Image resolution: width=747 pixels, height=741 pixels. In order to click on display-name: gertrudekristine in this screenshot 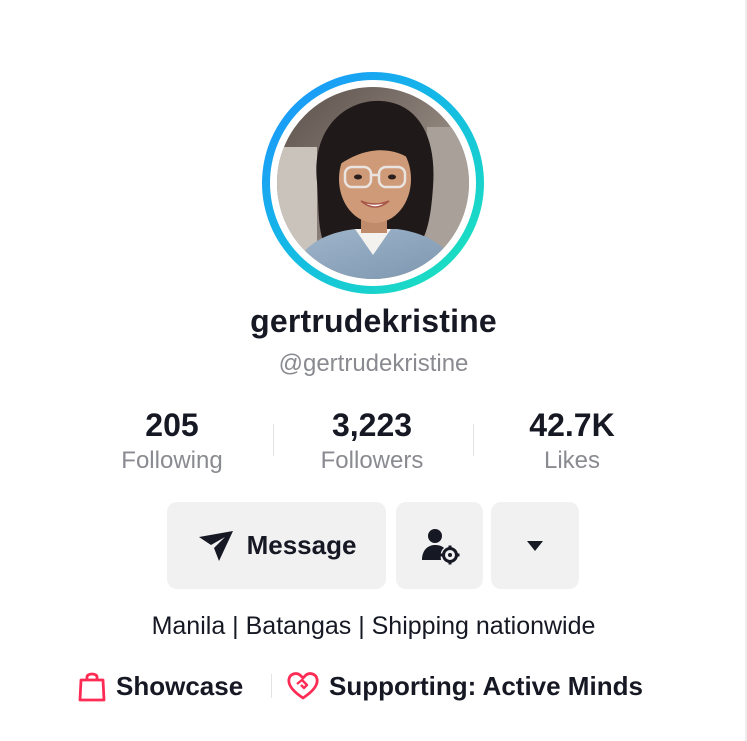, I will do `click(373, 321)`.